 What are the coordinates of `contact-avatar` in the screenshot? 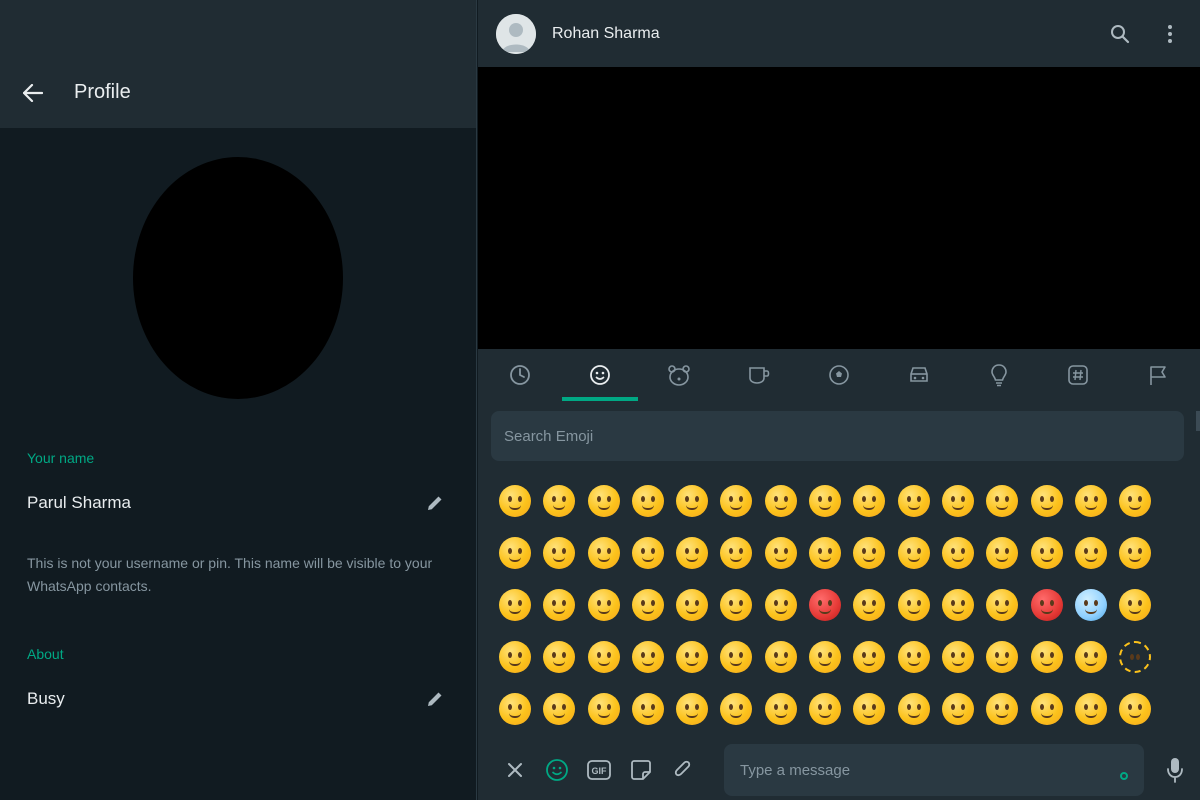 It's located at (516, 33).